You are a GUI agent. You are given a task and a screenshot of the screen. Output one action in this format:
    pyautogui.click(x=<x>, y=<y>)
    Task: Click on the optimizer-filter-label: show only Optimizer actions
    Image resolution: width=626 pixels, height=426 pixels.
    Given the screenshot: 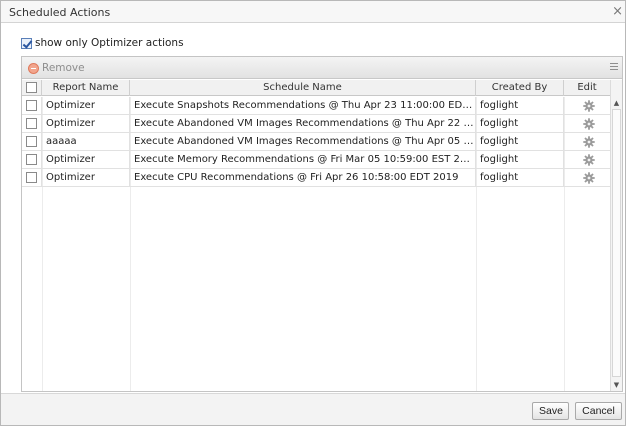 What is the action you would take?
    pyautogui.click(x=109, y=43)
    